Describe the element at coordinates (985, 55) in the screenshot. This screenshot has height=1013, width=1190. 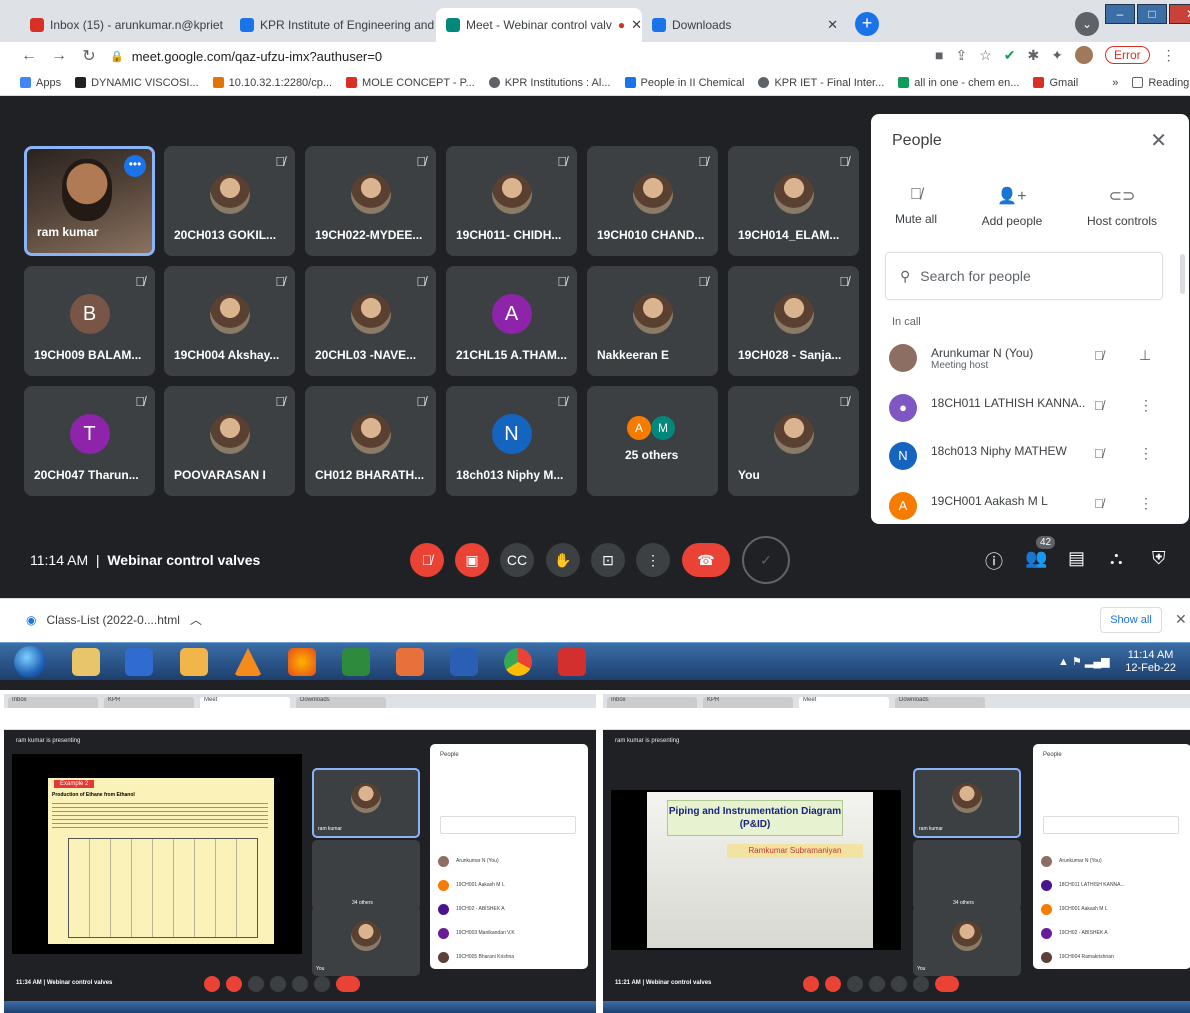
I see `star-icon: ☆` at that location.